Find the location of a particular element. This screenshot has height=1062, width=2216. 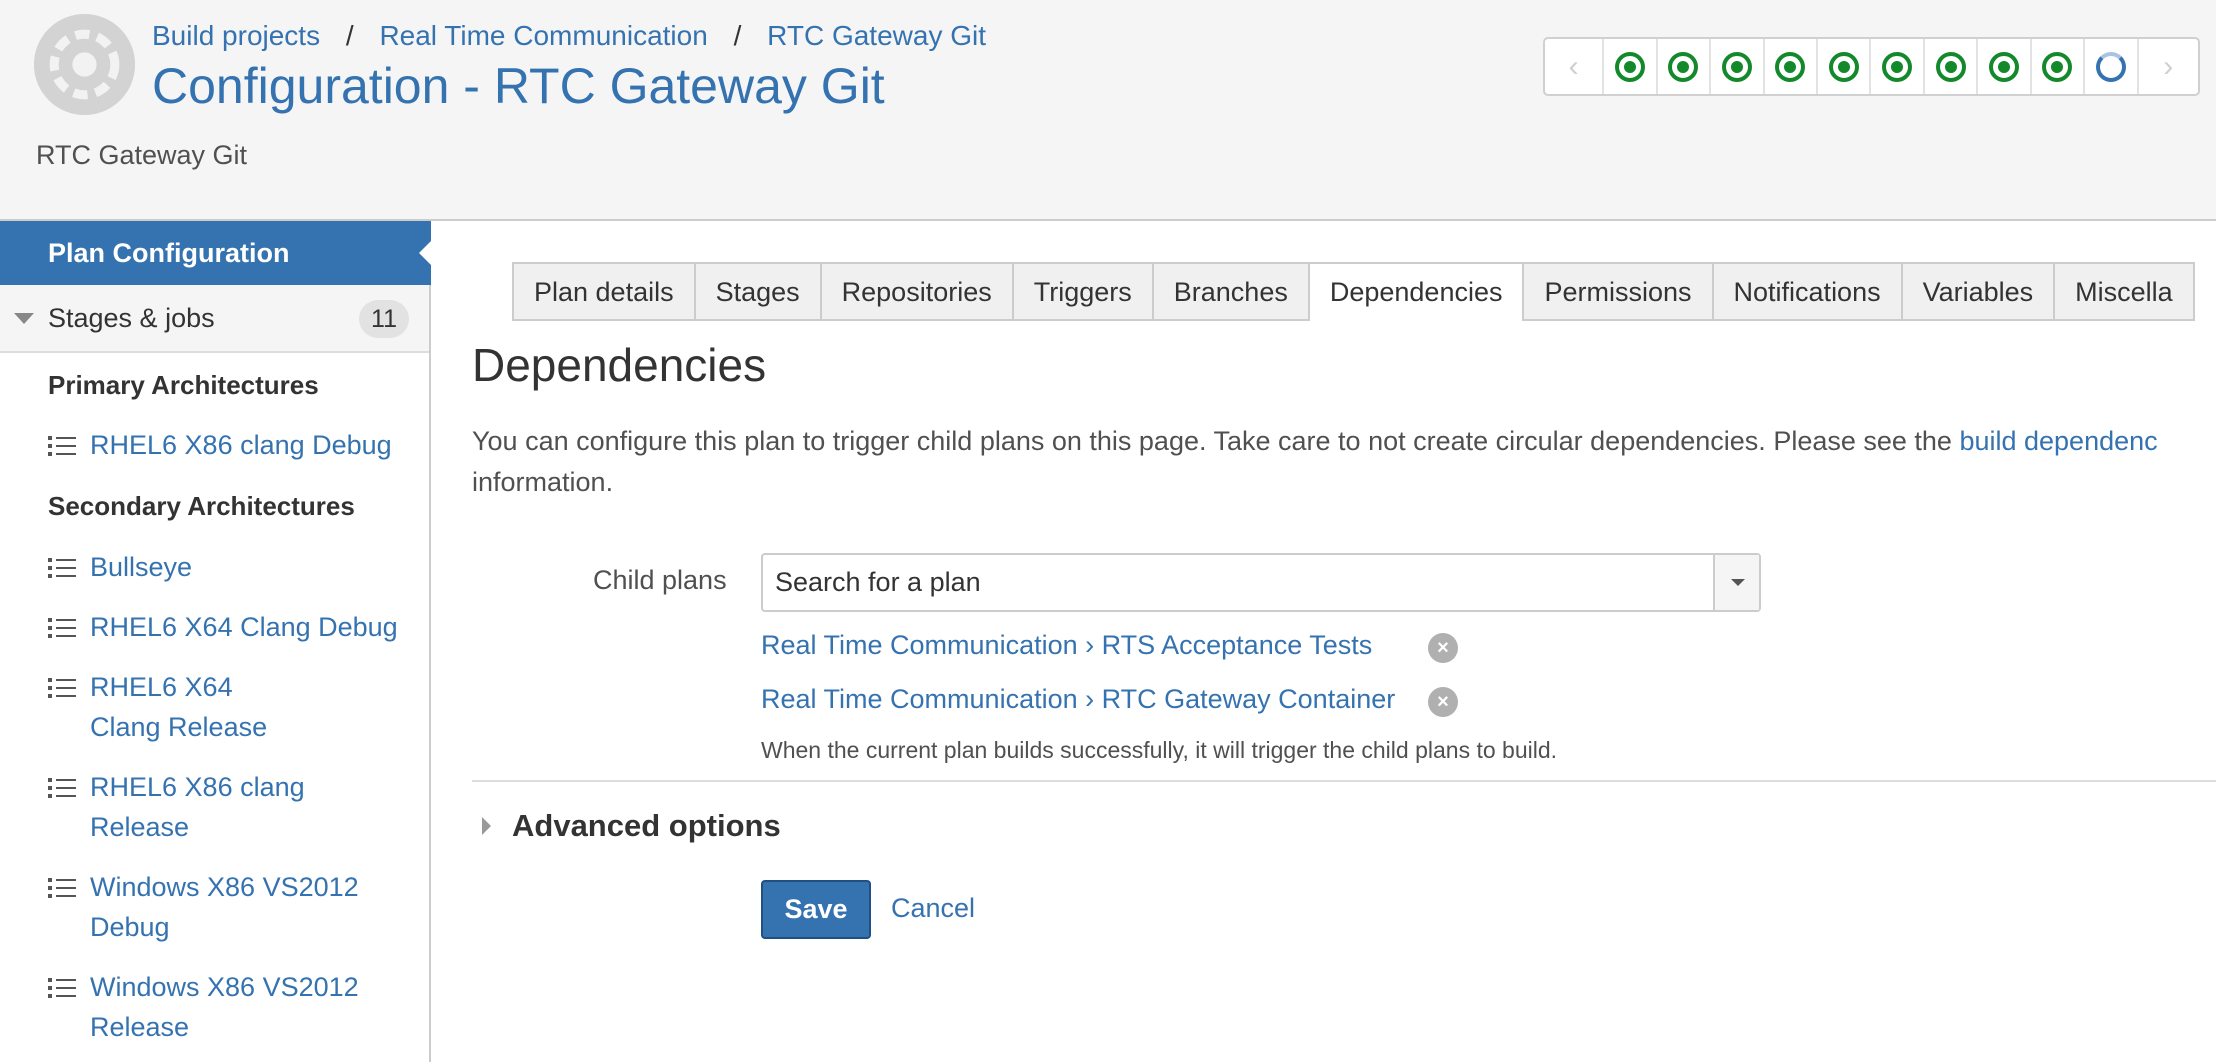

collapse-triangle-icon is located at coordinates (24, 318).